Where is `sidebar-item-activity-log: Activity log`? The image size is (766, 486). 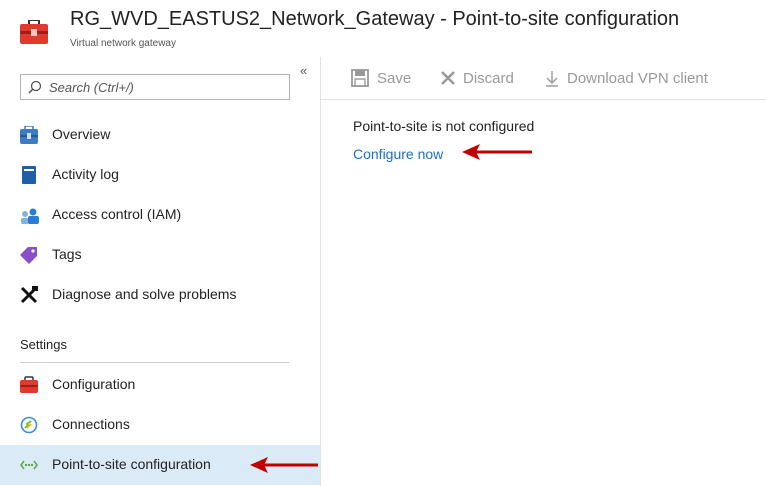
sidebar-item-activity-log: Activity log is located at coordinates (160, 175).